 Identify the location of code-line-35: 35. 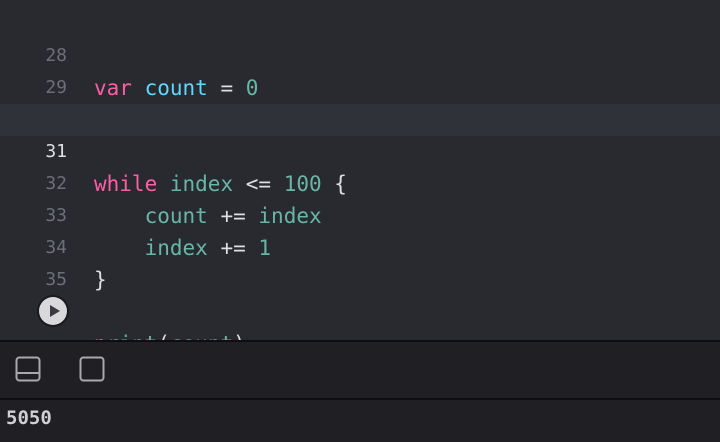
(360, 261).